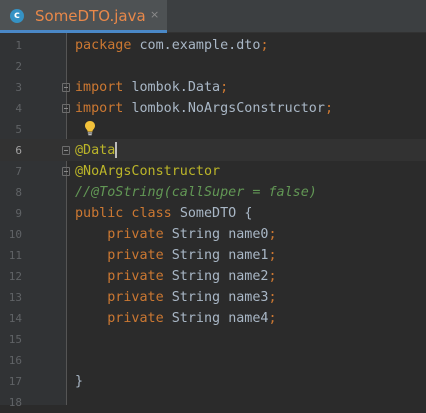 The image size is (426, 413). What do you see at coordinates (154, 14) in the screenshot?
I see `close-icon: ×` at bounding box center [154, 14].